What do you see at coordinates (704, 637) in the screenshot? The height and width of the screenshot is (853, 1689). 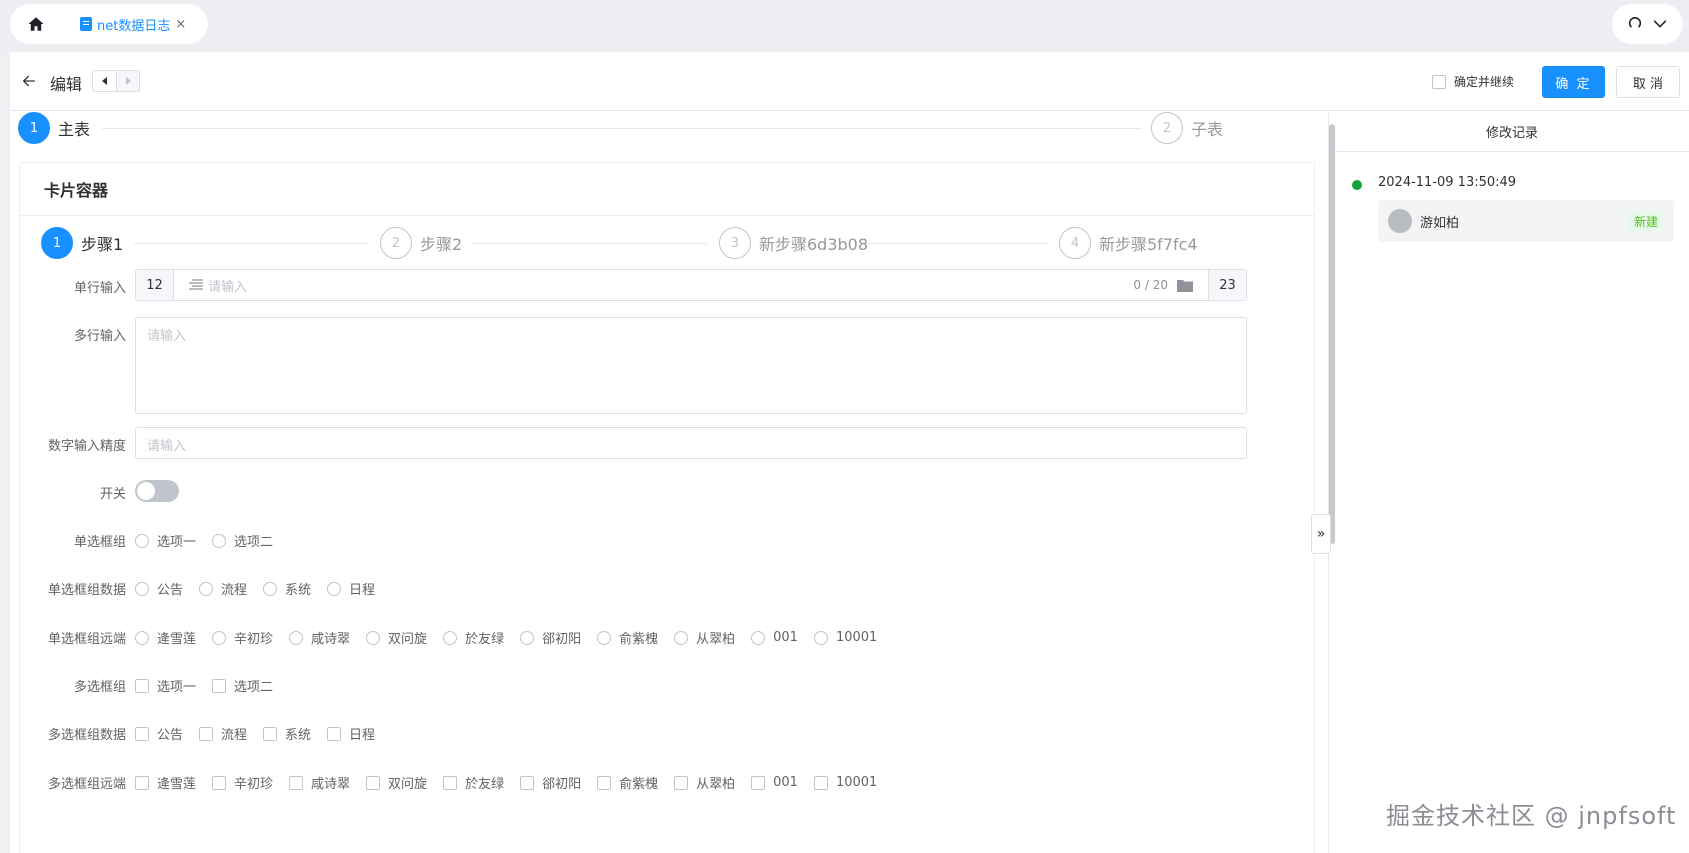 I see `radio-option: 从翠柏` at bounding box center [704, 637].